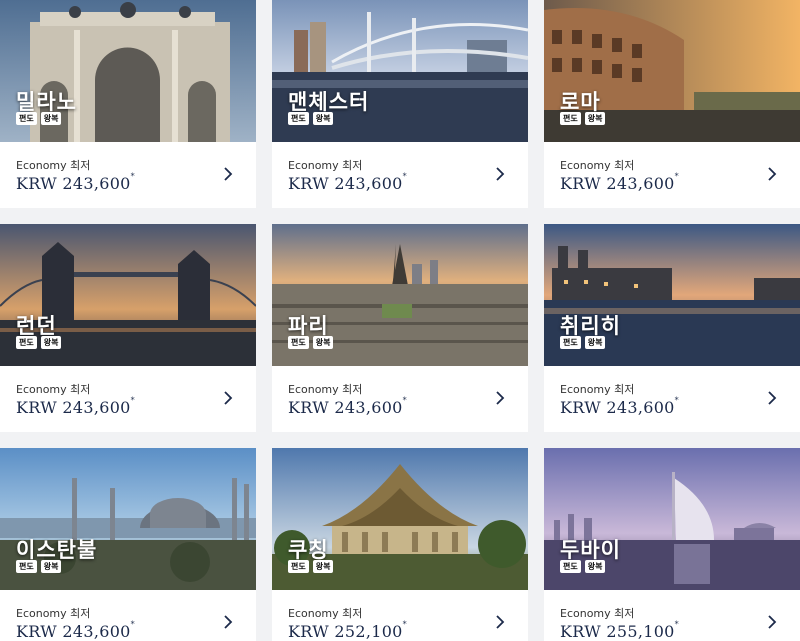  What do you see at coordinates (128, 71) in the screenshot?
I see `destination-photo: 밀라노 편도 왕복` at bounding box center [128, 71].